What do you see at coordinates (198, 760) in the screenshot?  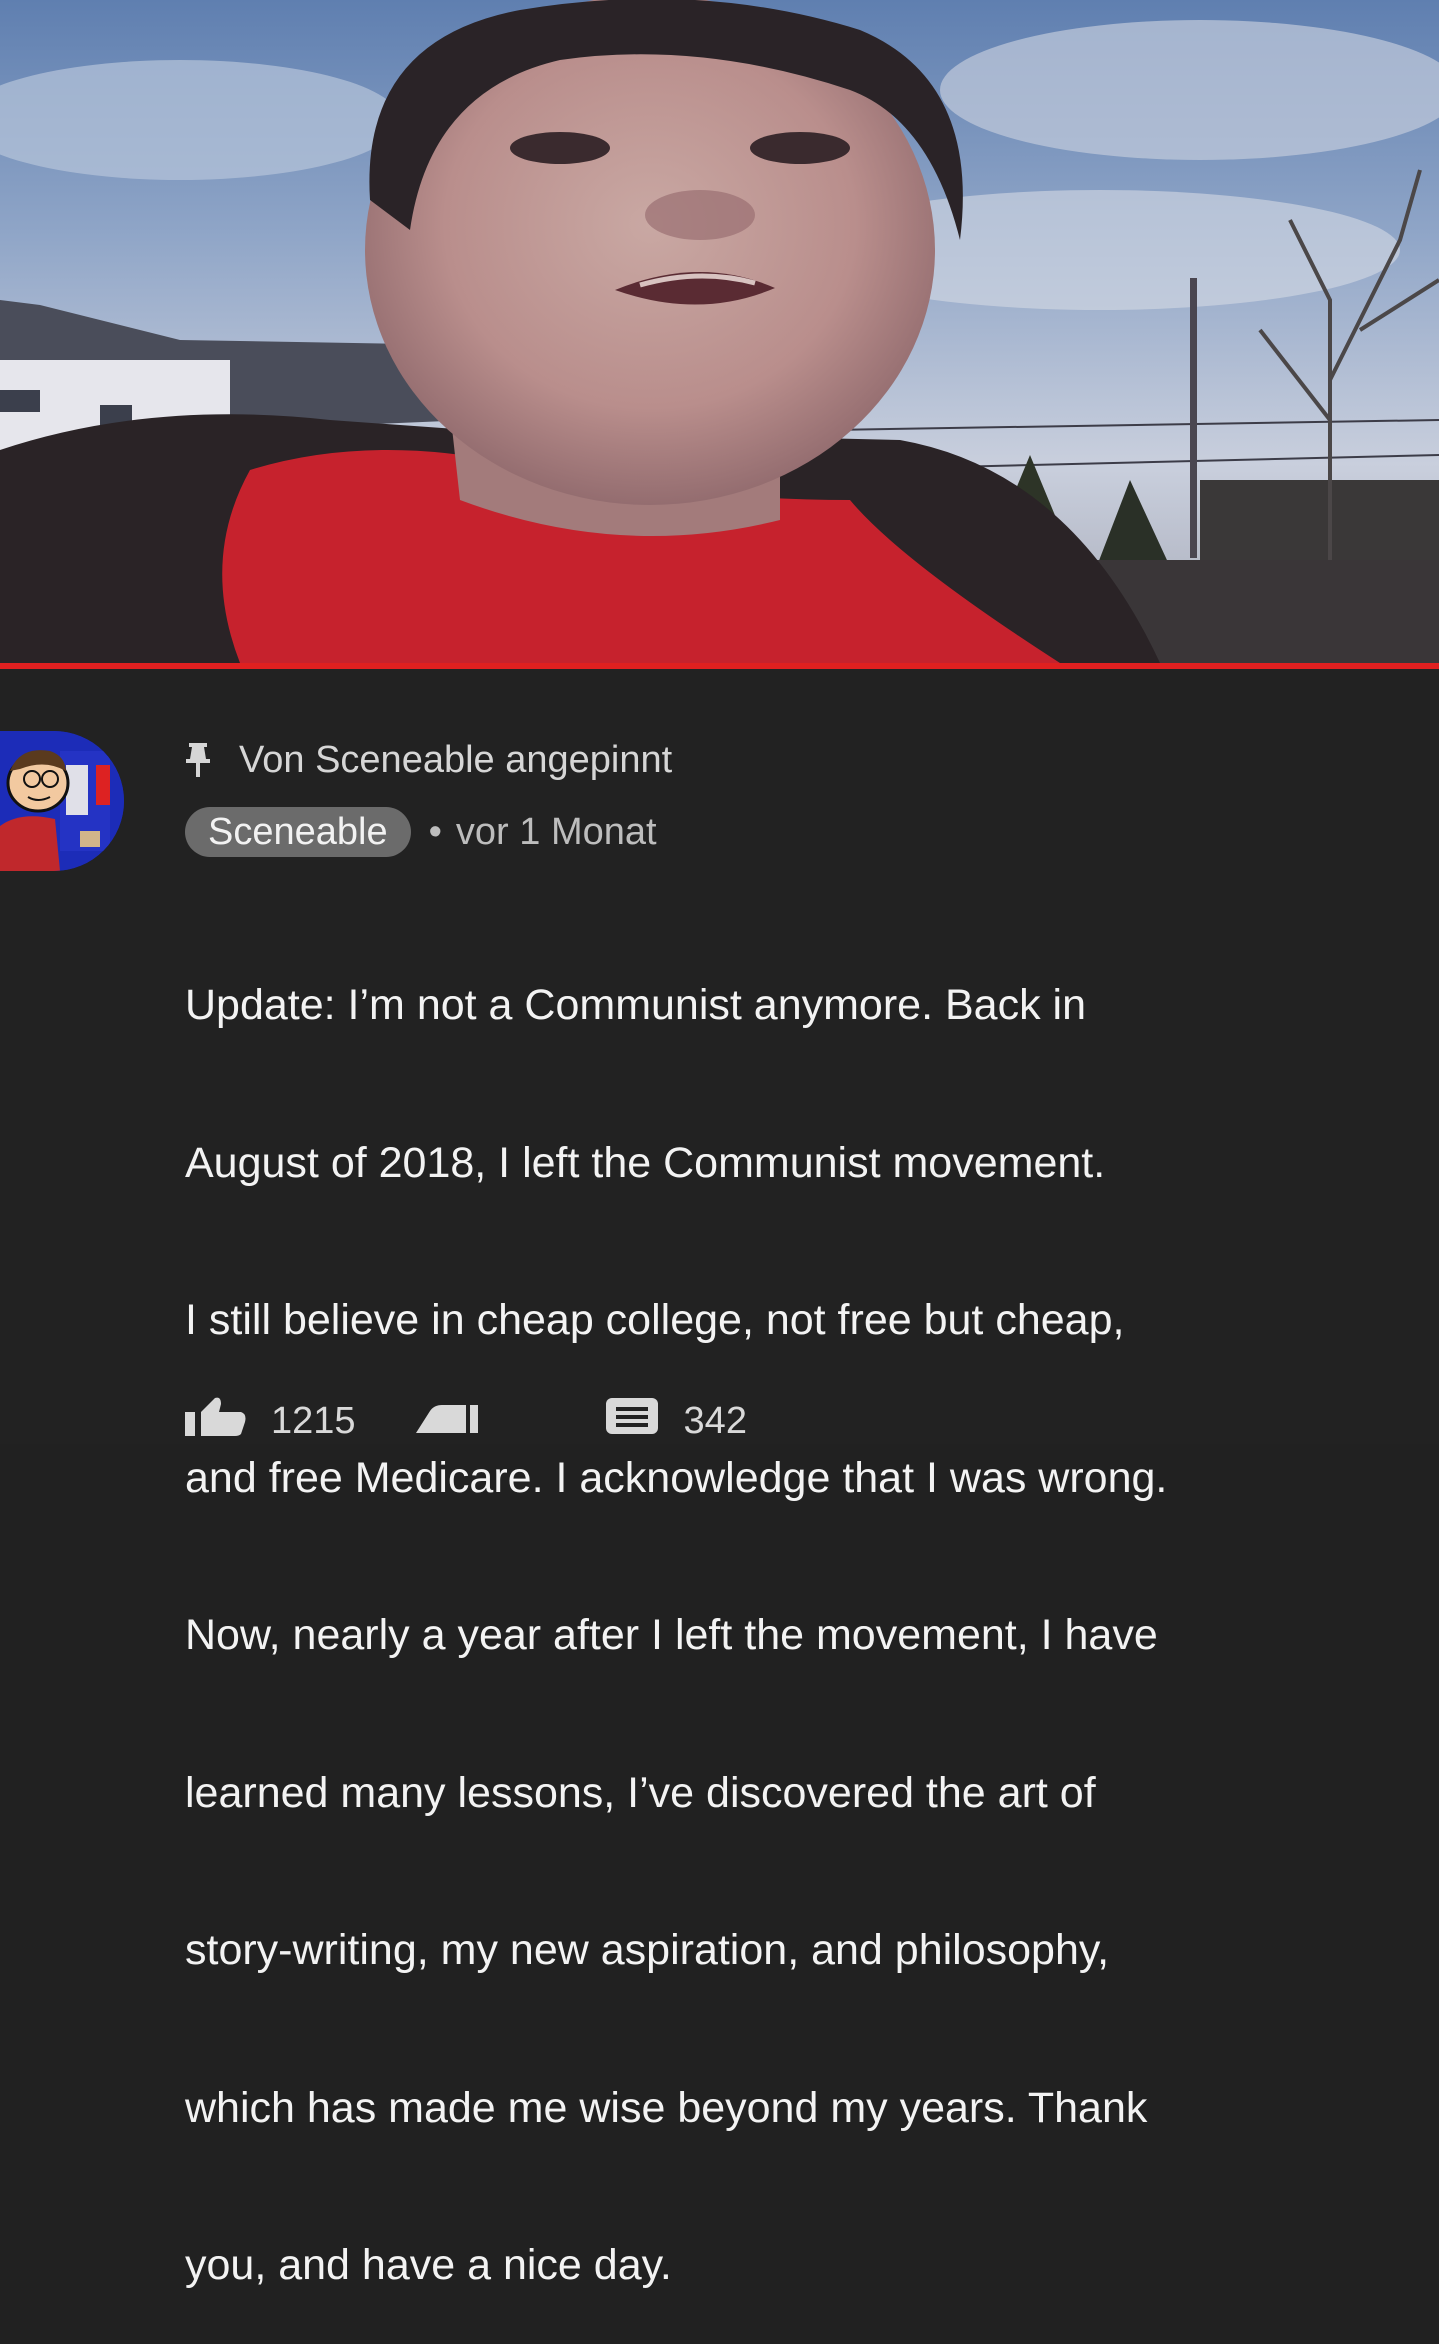 I see `pin-icon` at bounding box center [198, 760].